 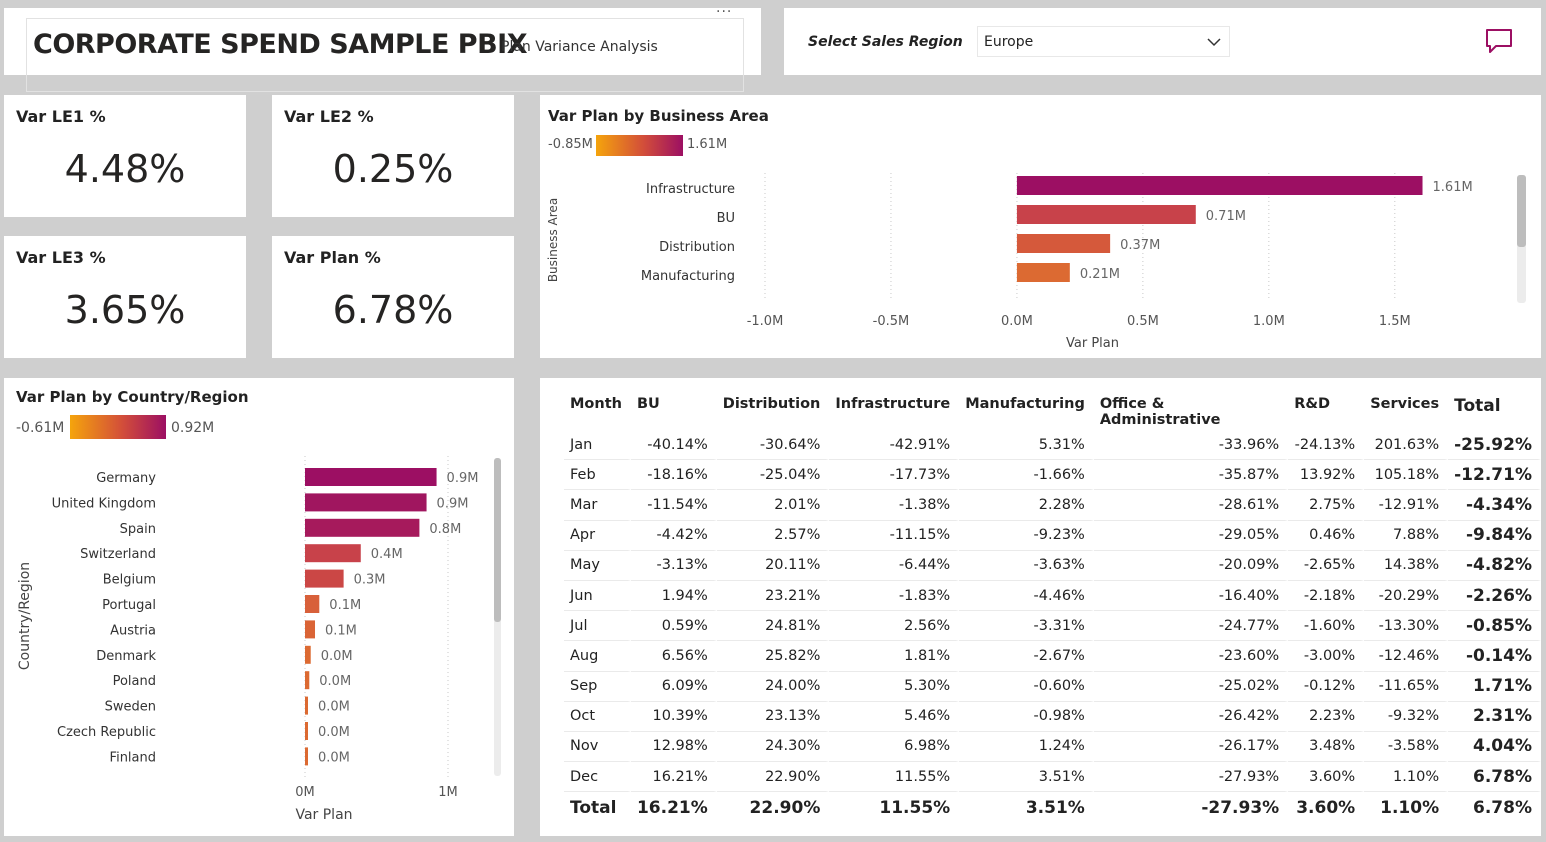 What do you see at coordinates (138, 529) in the screenshot?
I see `category-label: Spain` at bounding box center [138, 529].